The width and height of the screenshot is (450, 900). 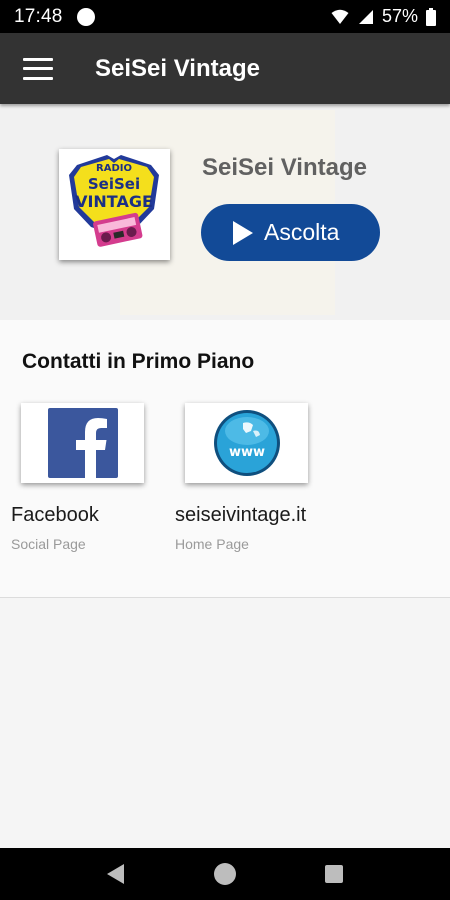 I want to click on wifi-icon, so click(x=340, y=16).